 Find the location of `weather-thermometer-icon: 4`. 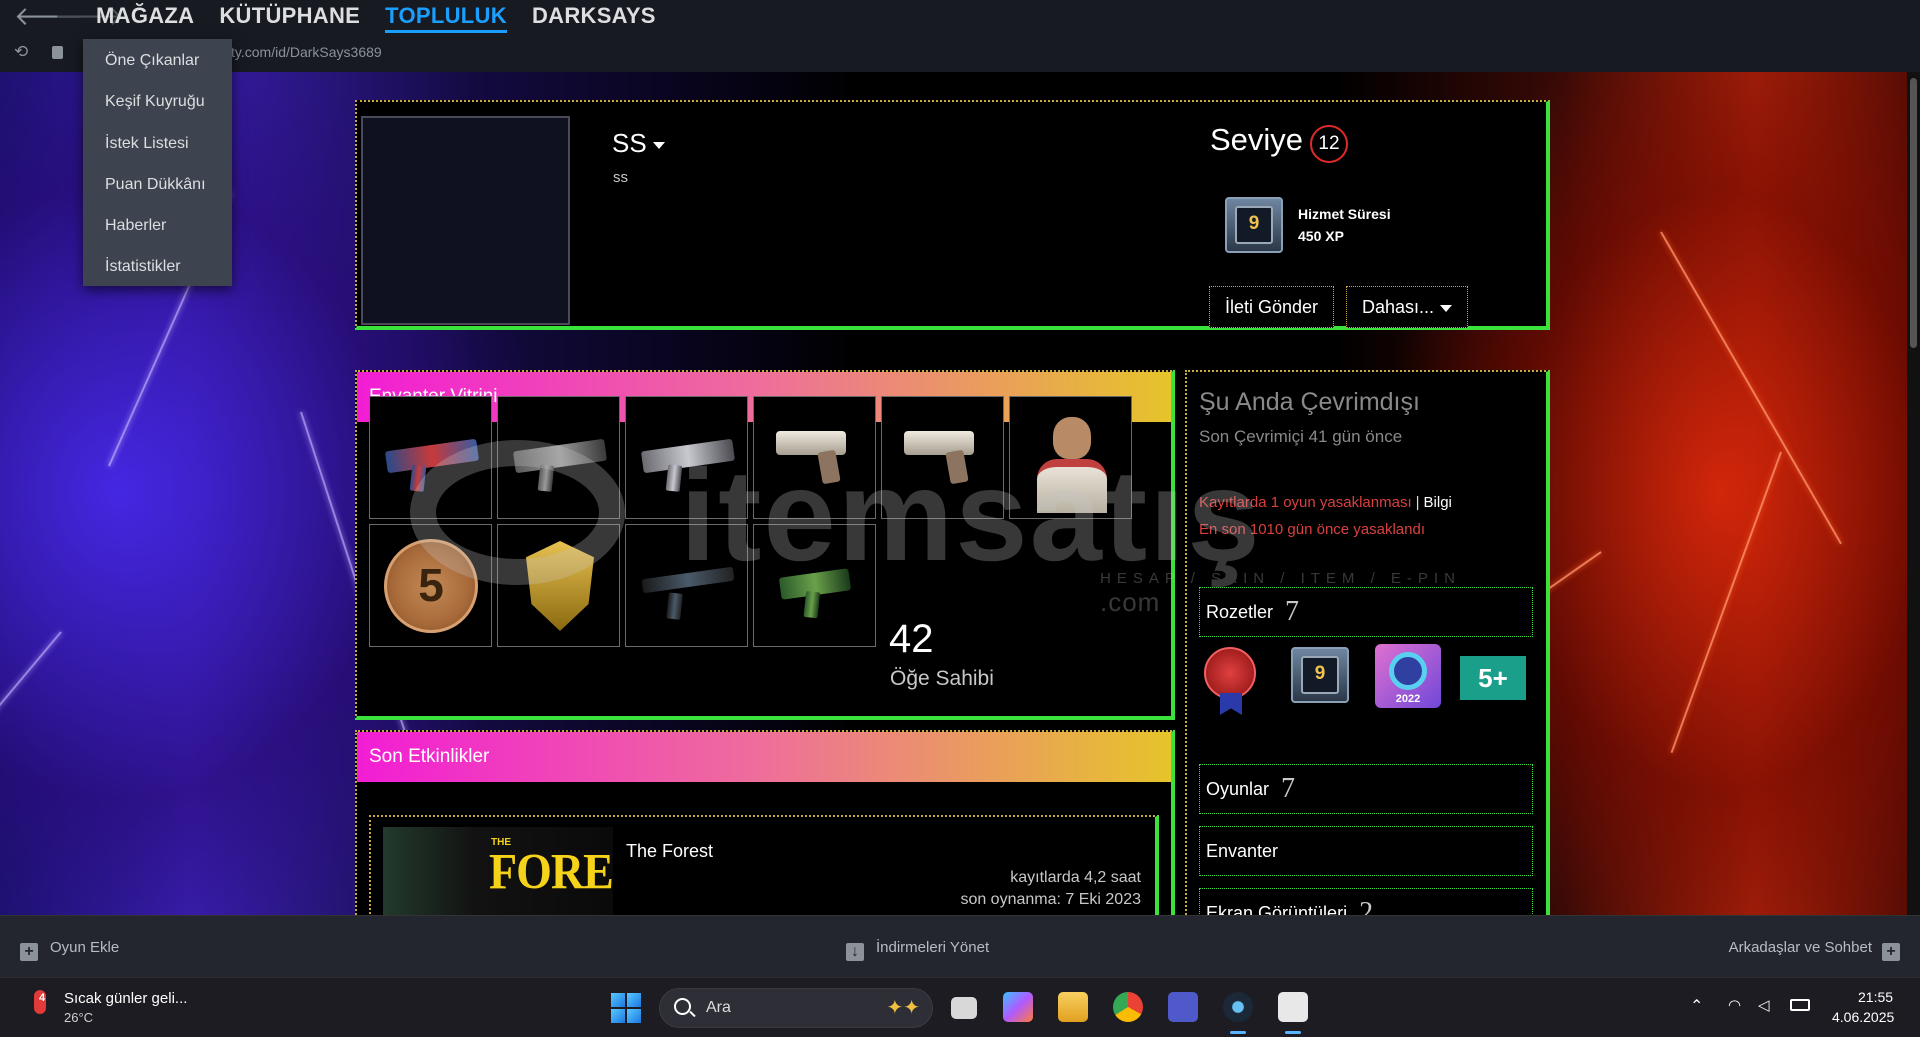

weather-thermometer-icon: 4 is located at coordinates (39, 1005).